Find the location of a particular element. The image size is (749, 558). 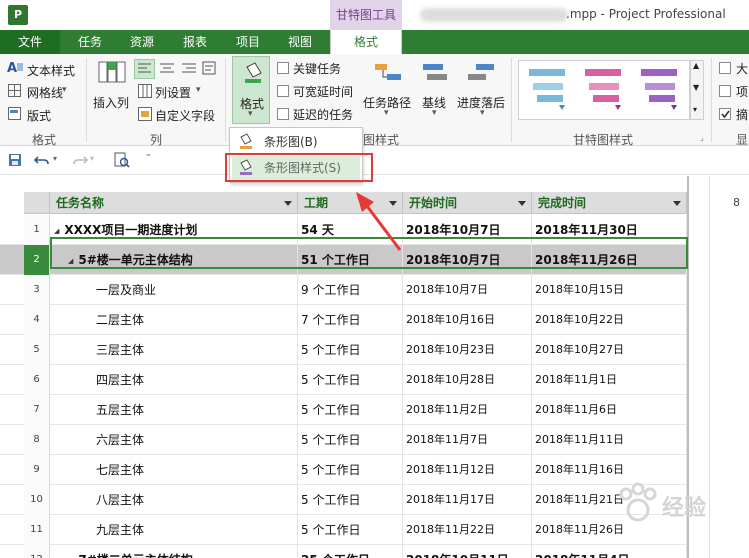

row-number: 1 is located at coordinates (37, 230).